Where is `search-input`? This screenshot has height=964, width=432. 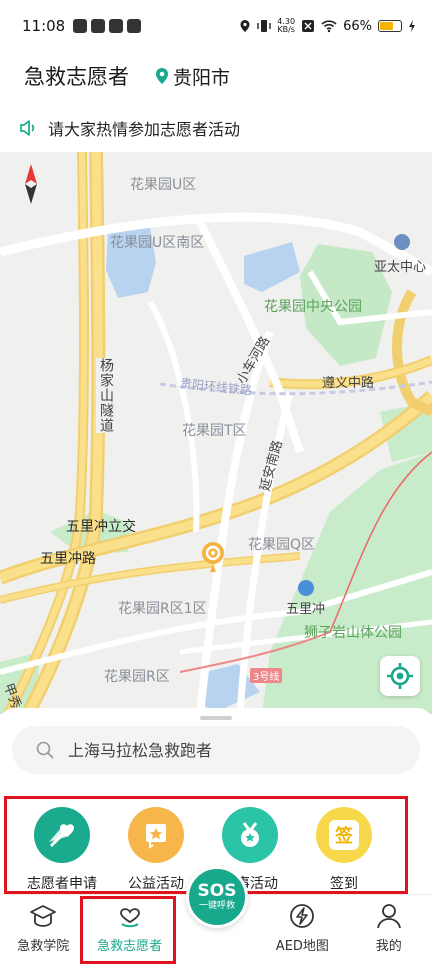 search-input is located at coordinates (228, 750).